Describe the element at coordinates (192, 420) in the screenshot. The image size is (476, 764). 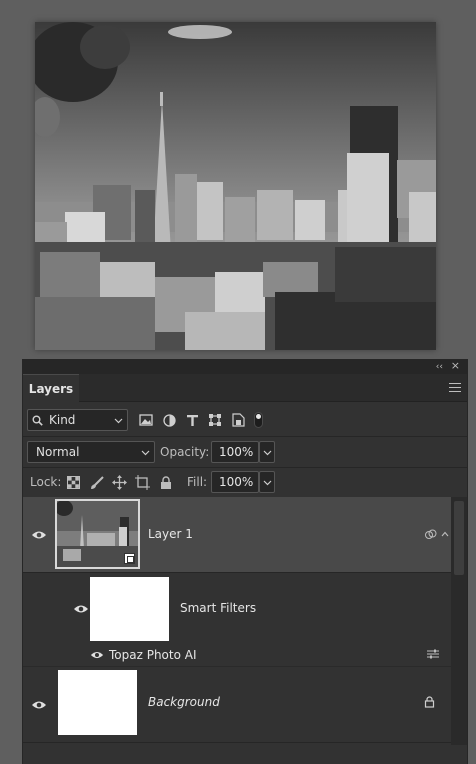
I see `type-filter-icon` at that location.